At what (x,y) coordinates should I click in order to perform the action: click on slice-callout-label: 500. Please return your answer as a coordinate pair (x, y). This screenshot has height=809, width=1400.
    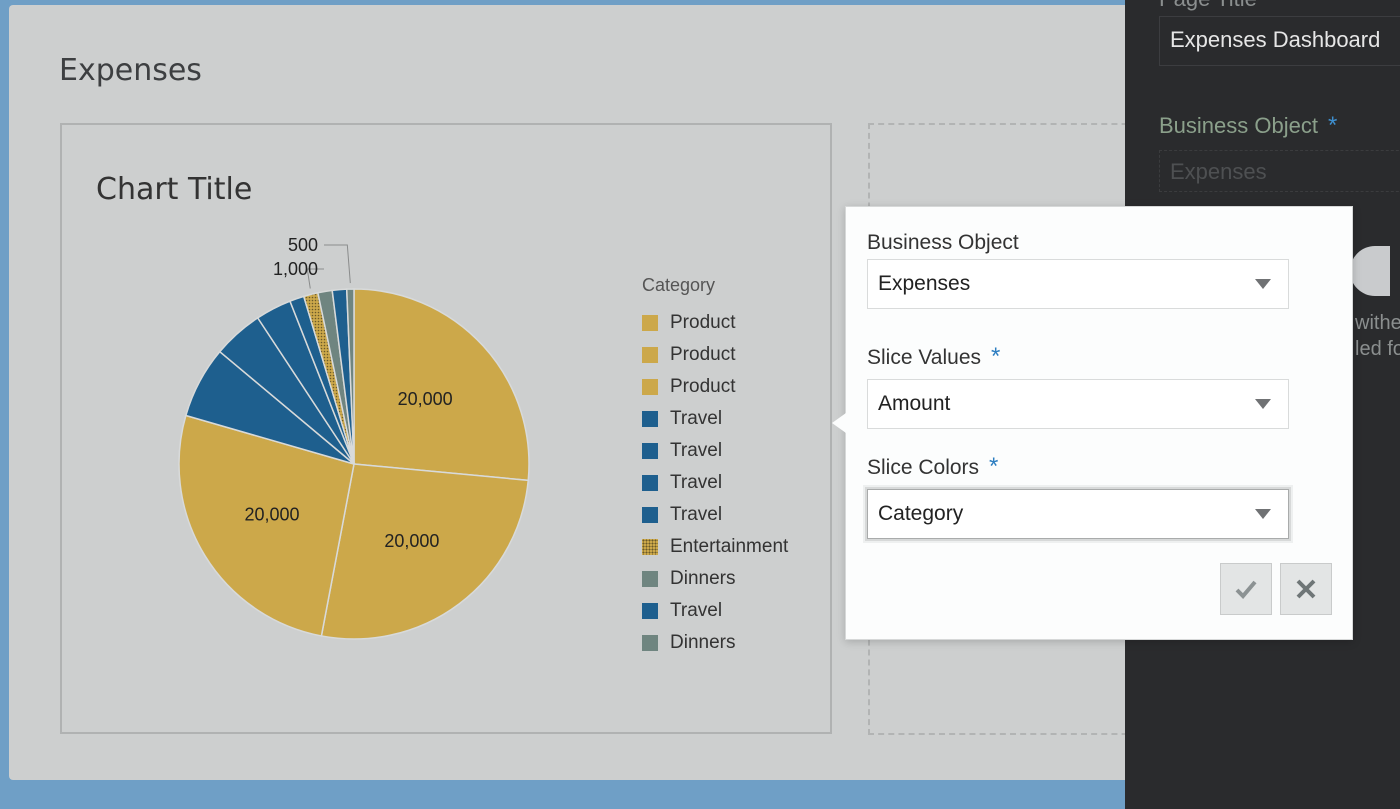
    Looking at the image, I should click on (303, 245).